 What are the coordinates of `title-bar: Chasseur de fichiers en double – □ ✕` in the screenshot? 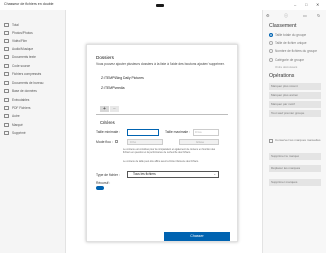 It's located at (163, 5).